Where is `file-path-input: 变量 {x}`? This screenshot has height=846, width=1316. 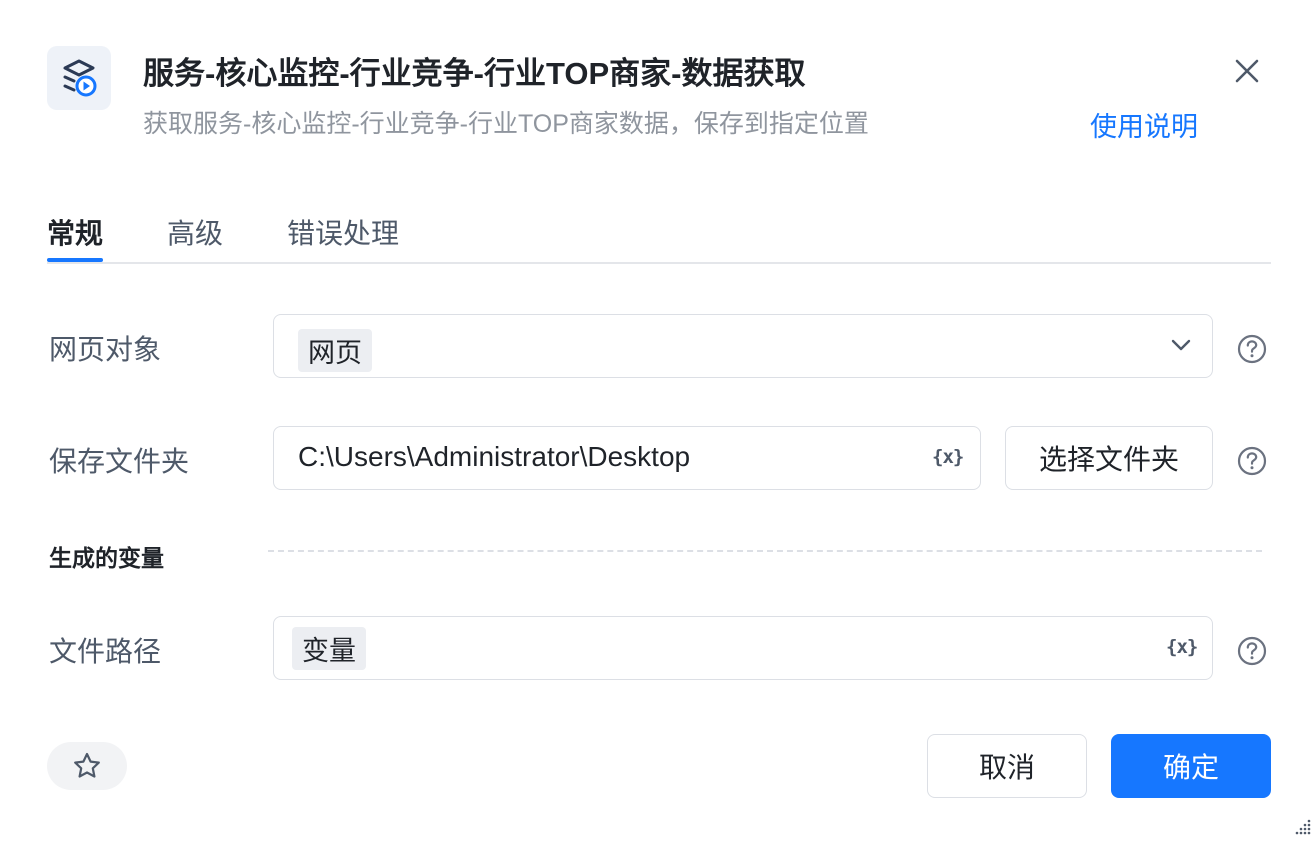 file-path-input: 变量 {x} is located at coordinates (743, 648).